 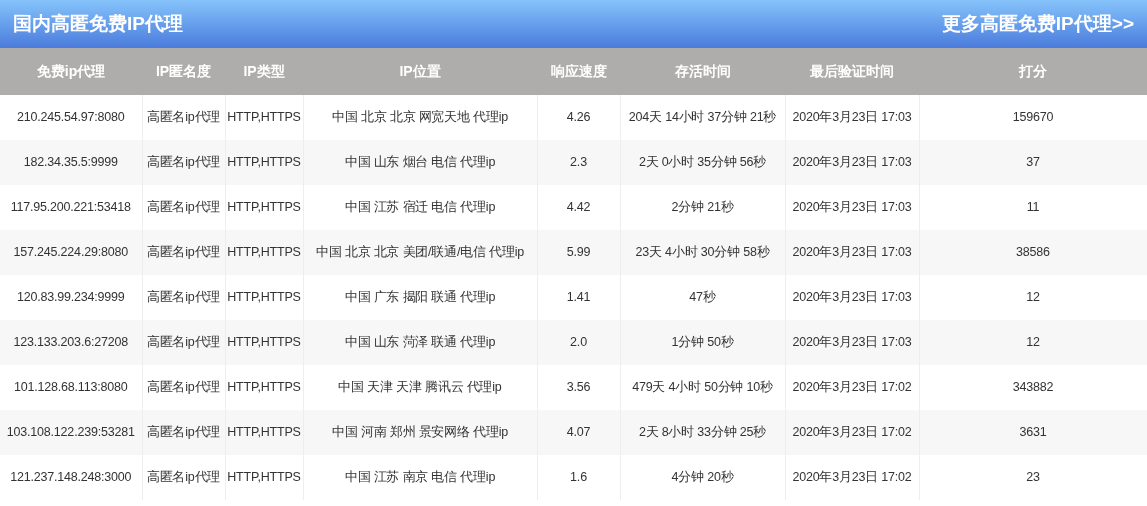 I want to click on table-cell: HTTP,HTTPS, so click(x=264, y=477).